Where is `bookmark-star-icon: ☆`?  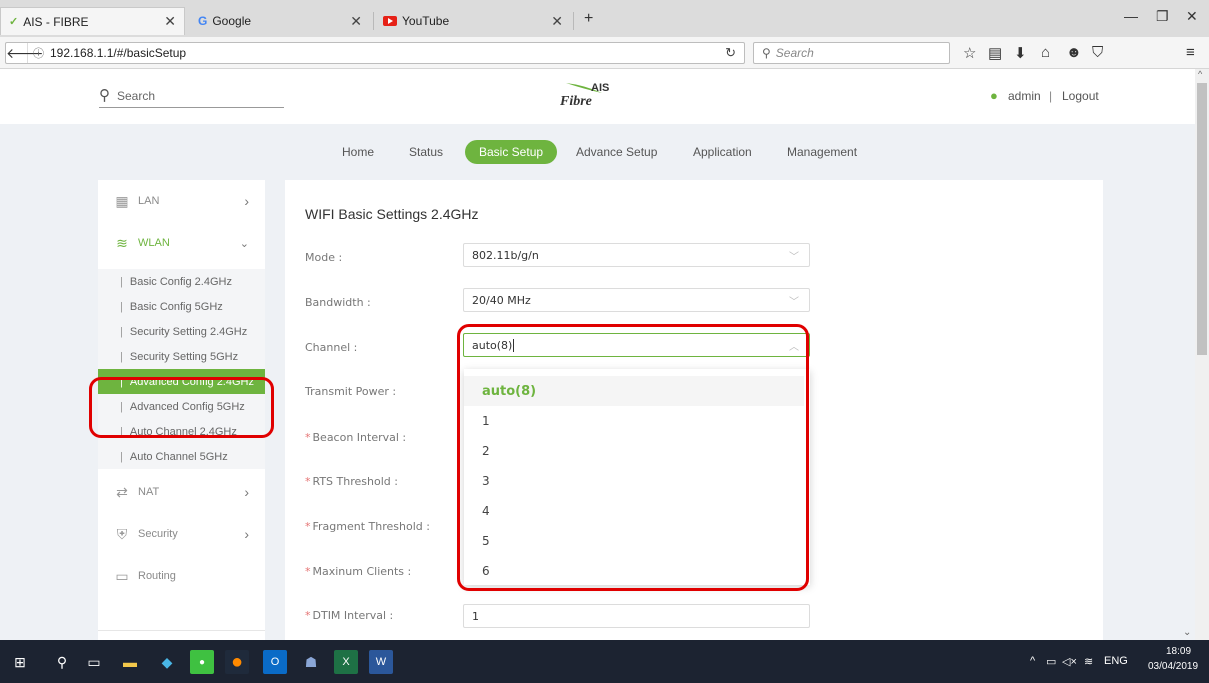
bookmark-star-icon: ☆ is located at coordinates (969, 53).